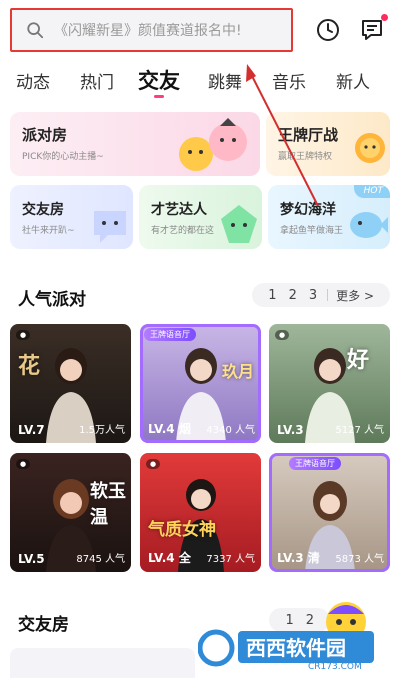  Describe the element at coordinates (329, 512) in the screenshot. I see `room-tile: 王牌语音厅 LV.3 清 5873 人气` at that location.